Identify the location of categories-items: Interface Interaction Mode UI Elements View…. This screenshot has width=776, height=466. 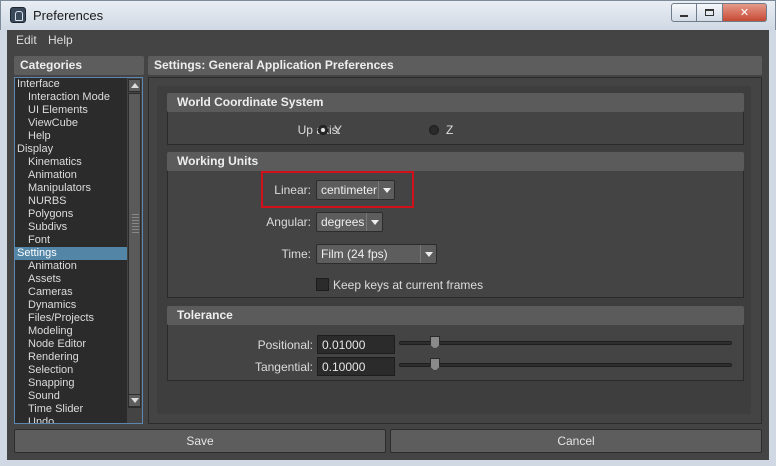
(71, 250).